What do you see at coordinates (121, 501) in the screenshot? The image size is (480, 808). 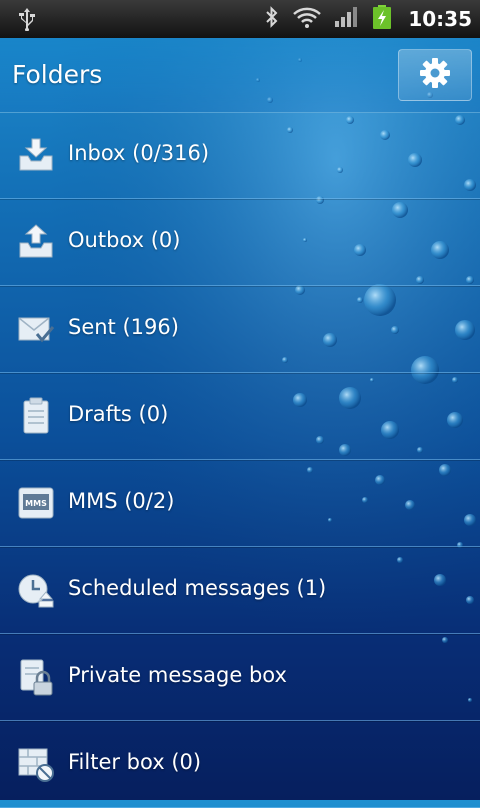 I see `folder-label: MMS (0/2)` at bounding box center [121, 501].